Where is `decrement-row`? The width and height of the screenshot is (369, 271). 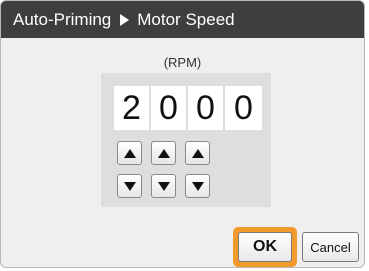 decrement-row is located at coordinates (163, 186).